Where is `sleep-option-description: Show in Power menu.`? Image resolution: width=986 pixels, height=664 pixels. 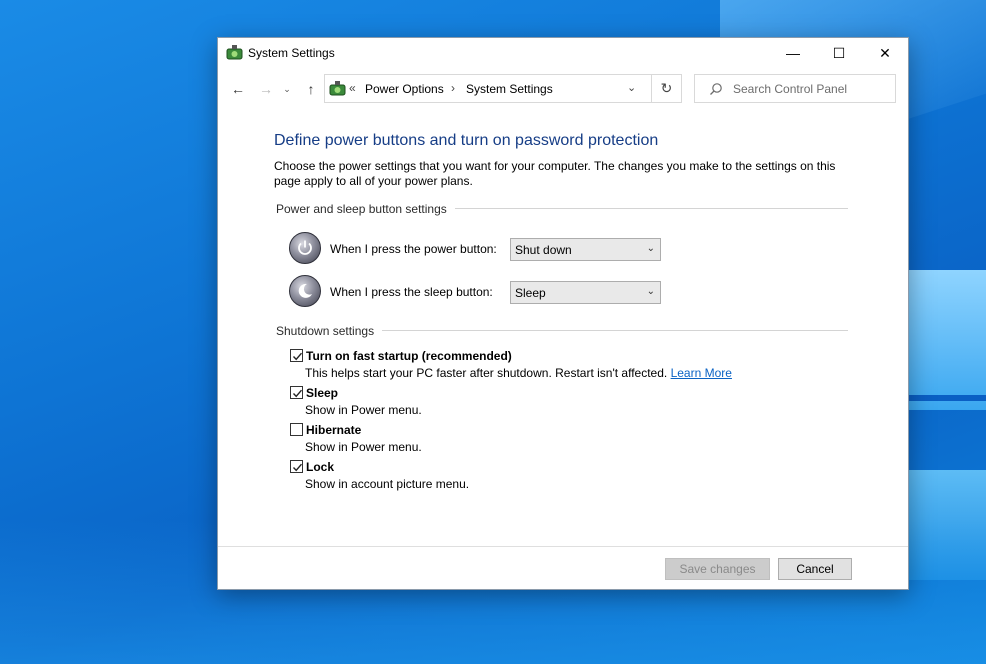 sleep-option-description: Show in Power menu. is located at coordinates (363, 410).